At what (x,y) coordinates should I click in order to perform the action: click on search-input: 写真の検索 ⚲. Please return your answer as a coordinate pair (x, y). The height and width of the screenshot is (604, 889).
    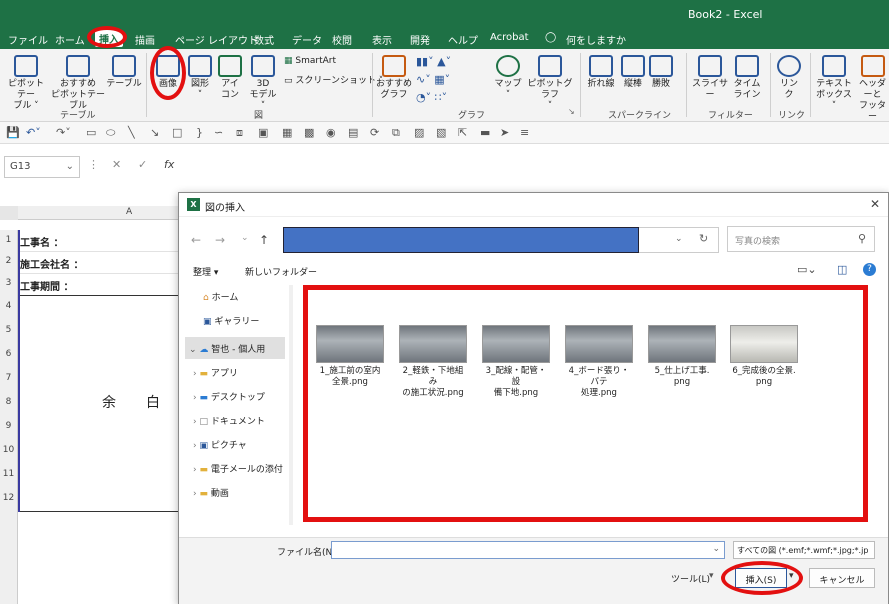
    Looking at the image, I should click on (801, 239).